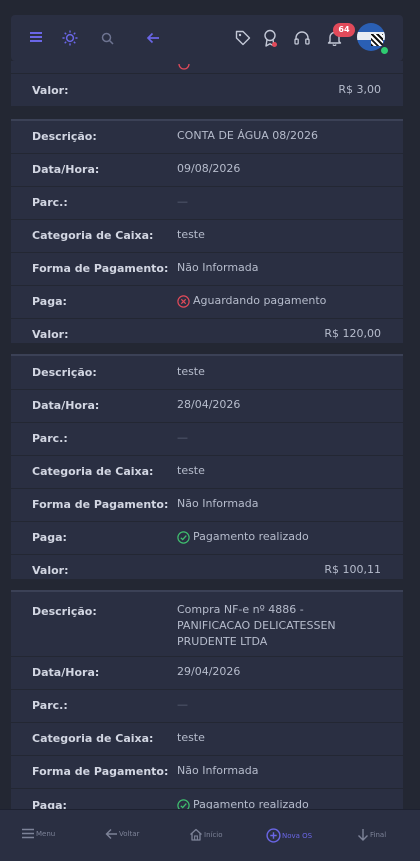 The image size is (420, 861). I want to click on nav-voltar: Voltar, so click(122, 834).